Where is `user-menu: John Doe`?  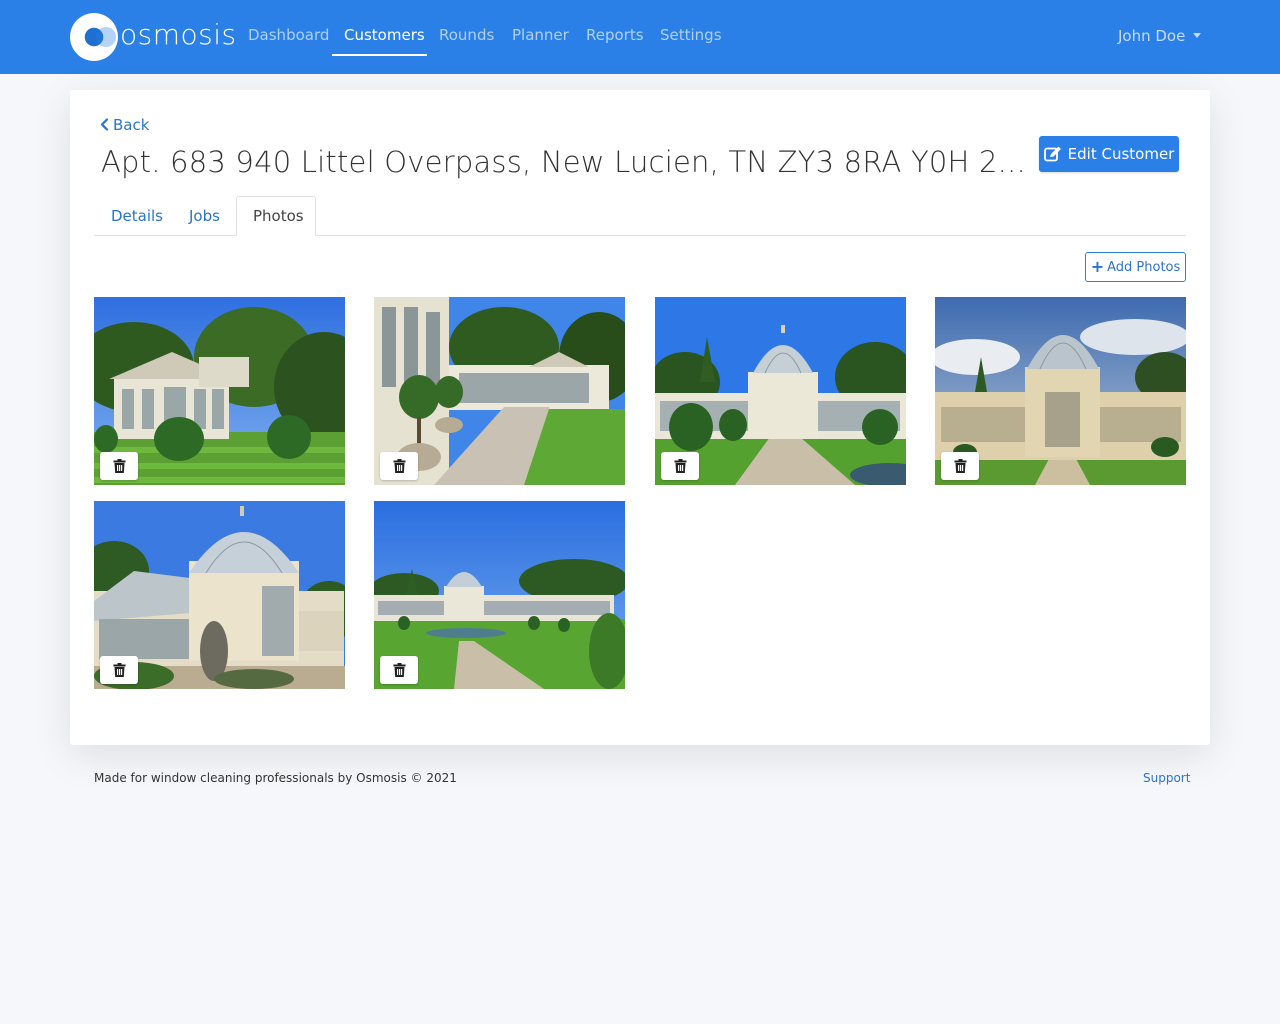 user-menu: John Doe is located at coordinates (1160, 36).